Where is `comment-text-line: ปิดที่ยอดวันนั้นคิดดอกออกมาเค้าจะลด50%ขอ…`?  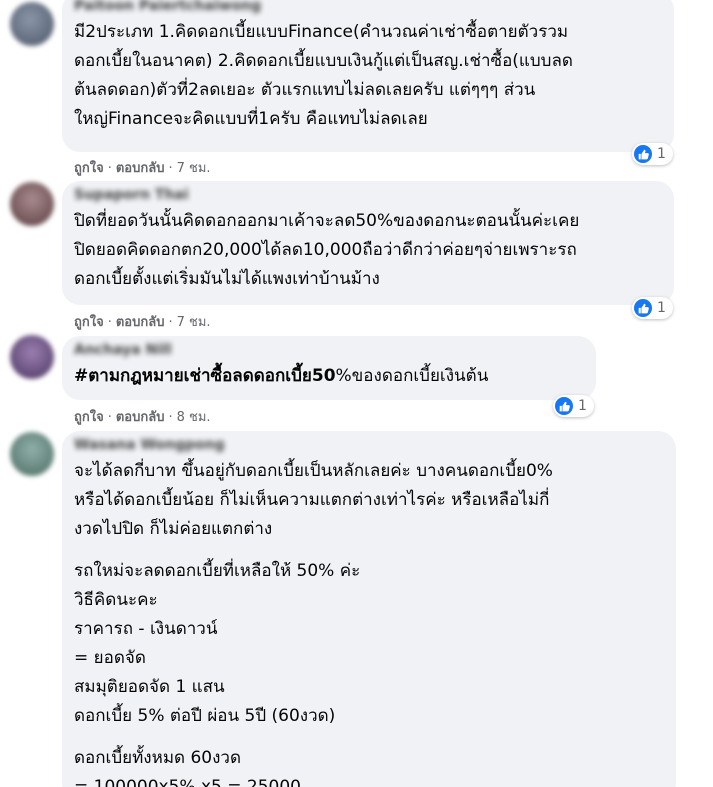 comment-text-line: ปิดที่ยอดวันนั้นคิดดอกออกมาเค้าจะลด50%ขอ… is located at coordinates (327, 221).